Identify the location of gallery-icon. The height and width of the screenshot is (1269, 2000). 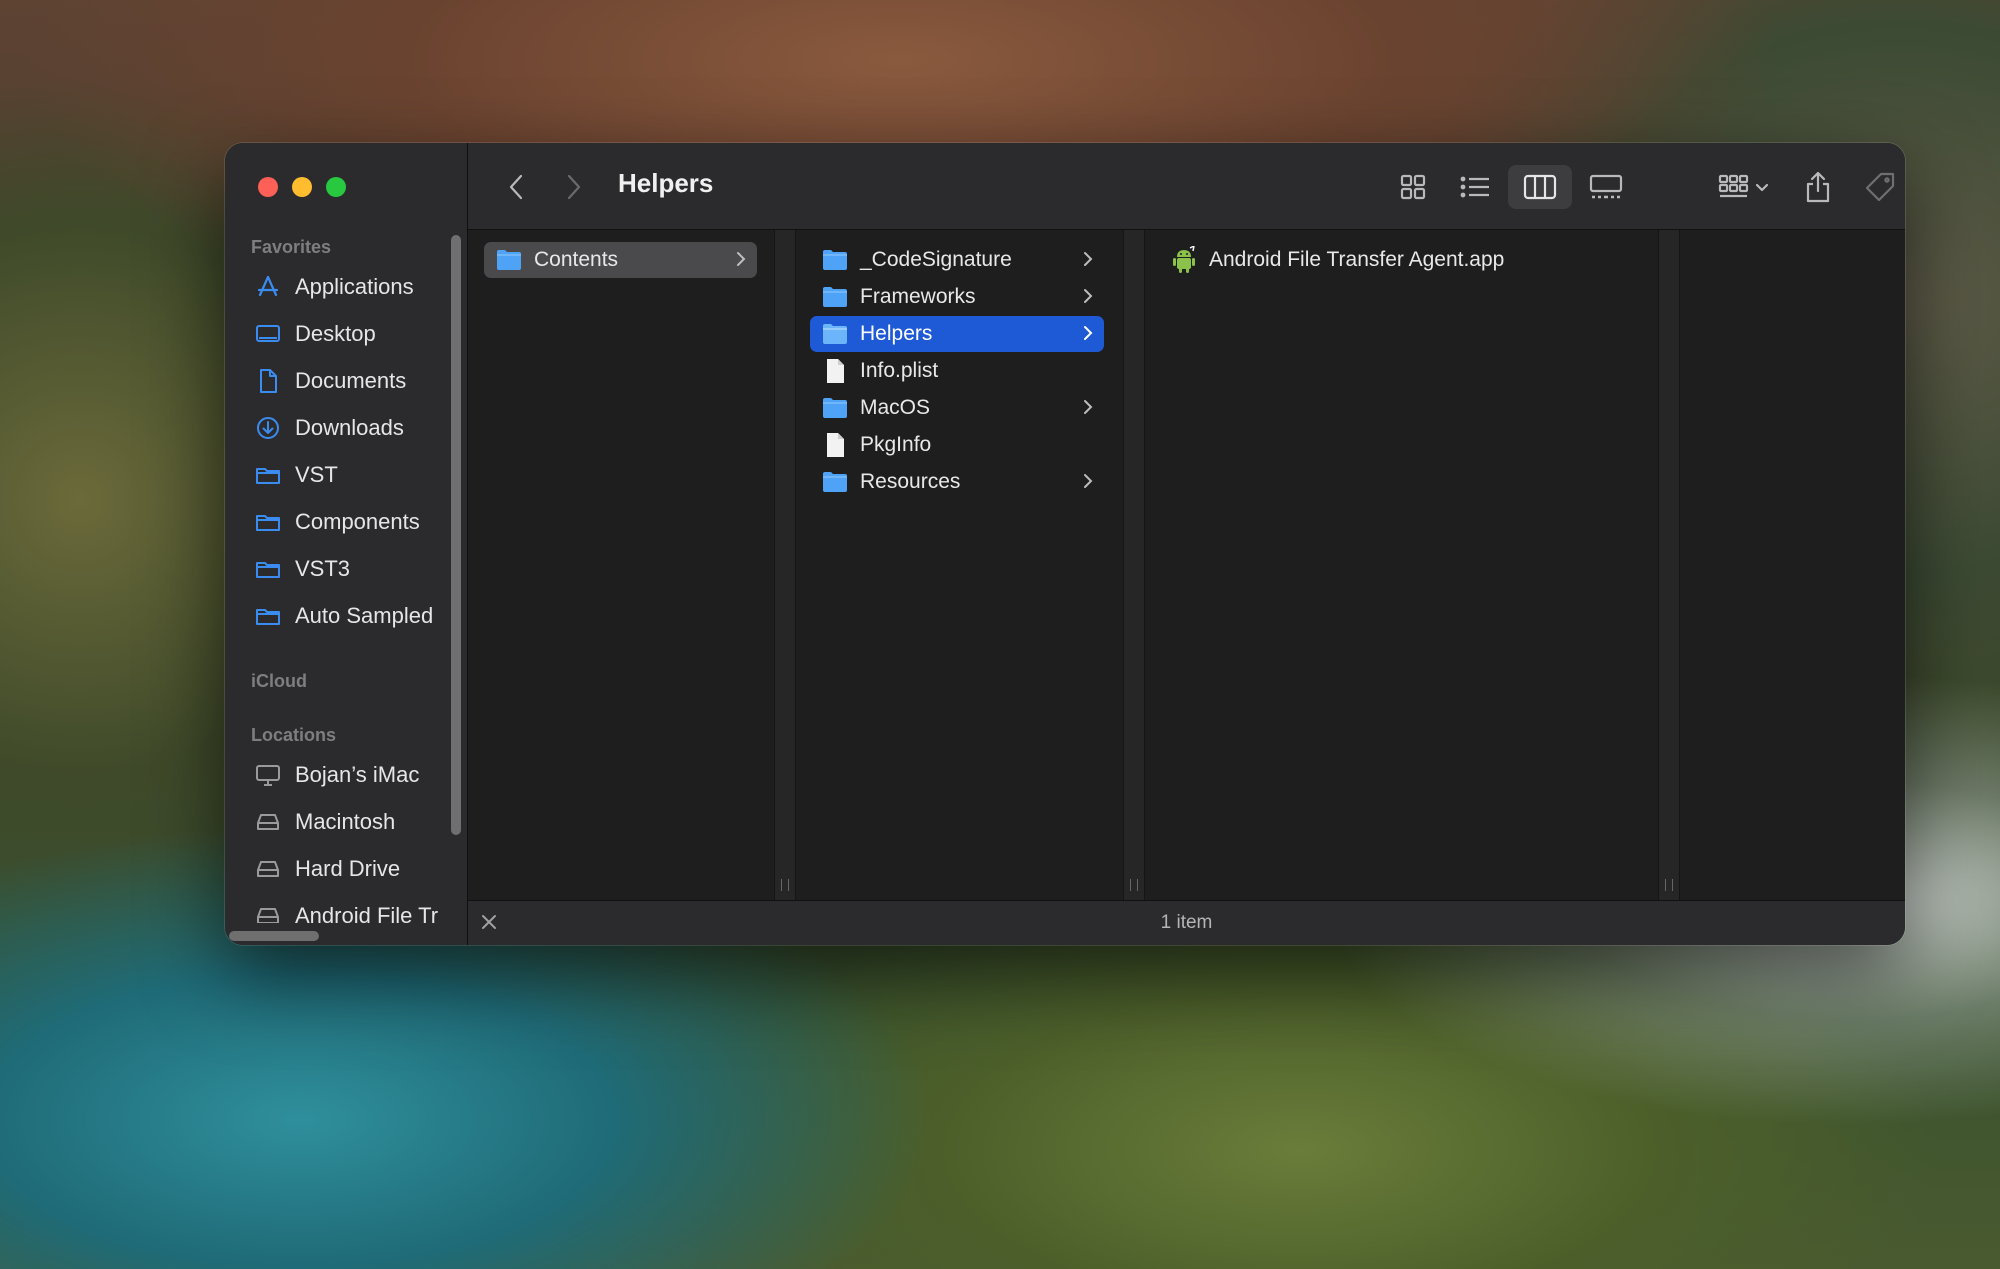
(1606, 186).